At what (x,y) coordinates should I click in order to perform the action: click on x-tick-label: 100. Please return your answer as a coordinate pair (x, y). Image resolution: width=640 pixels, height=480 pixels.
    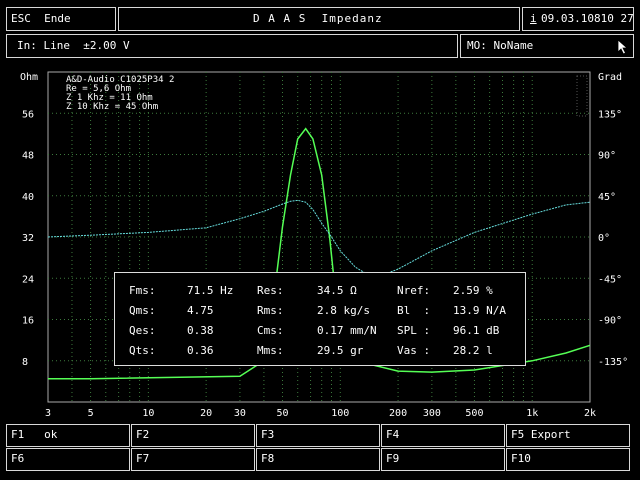
    Looking at the image, I should click on (340, 413).